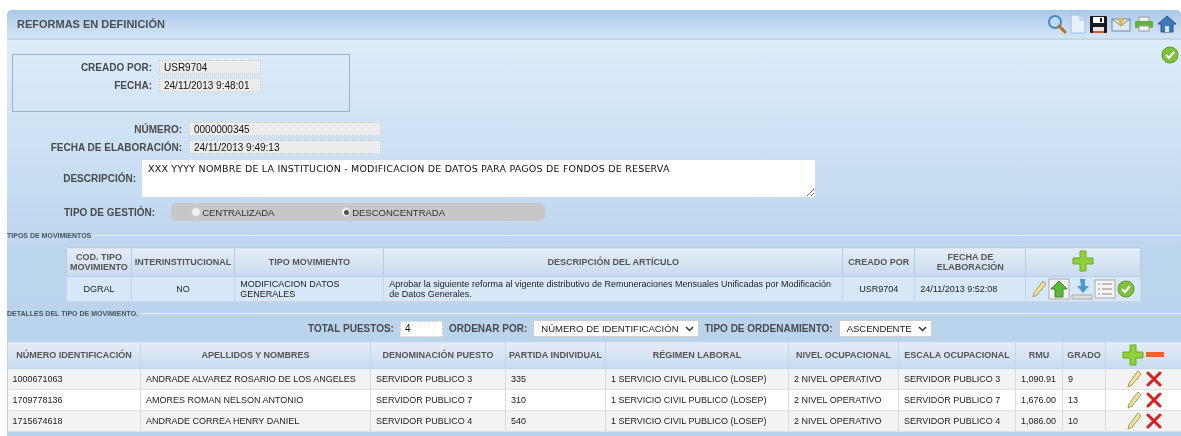 Image resolution: width=1181 pixels, height=436 pixels. What do you see at coordinates (255, 379) in the screenshot?
I see `table-cell: ANDRADE ALVAREZ ROSARIO DE LOS ANGELES` at bounding box center [255, 379].